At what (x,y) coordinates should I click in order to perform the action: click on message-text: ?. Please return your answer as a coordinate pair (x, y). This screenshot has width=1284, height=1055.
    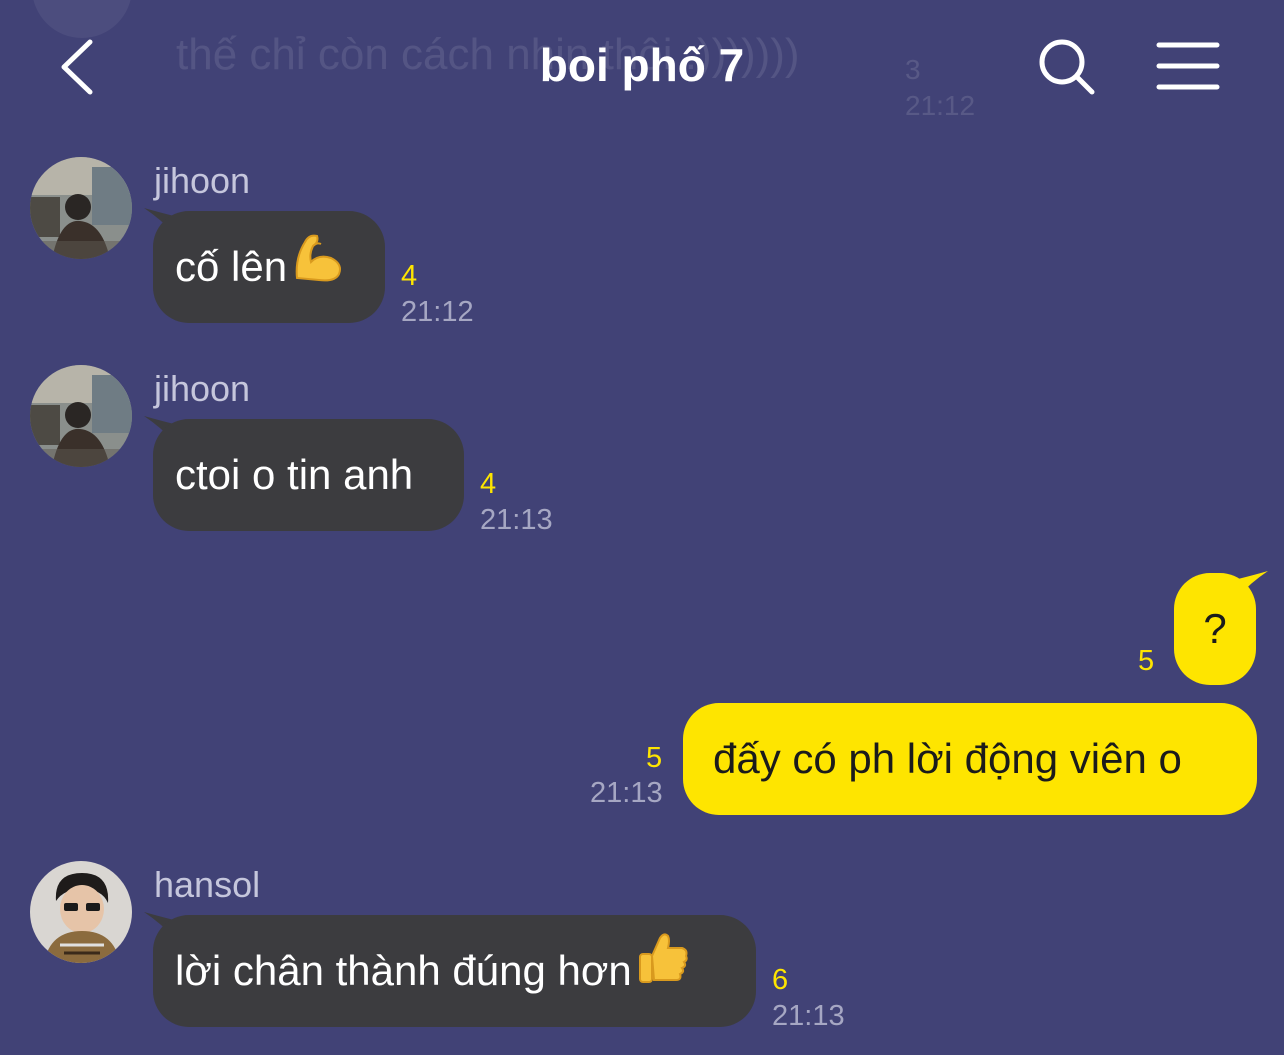
    Looking at the image, I should click on (1215, 628).